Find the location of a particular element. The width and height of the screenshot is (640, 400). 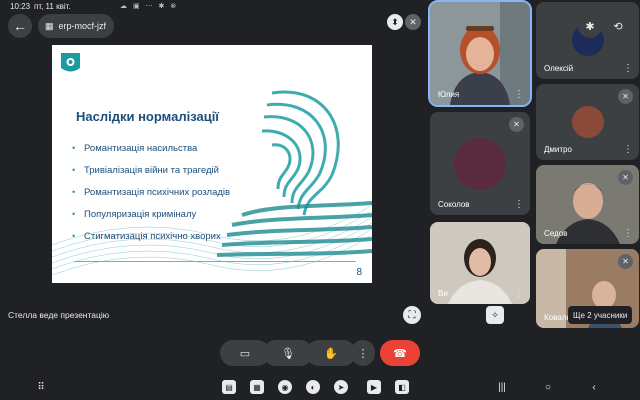

notes-app-icon: ▤ is located at coordinates (229, 387).